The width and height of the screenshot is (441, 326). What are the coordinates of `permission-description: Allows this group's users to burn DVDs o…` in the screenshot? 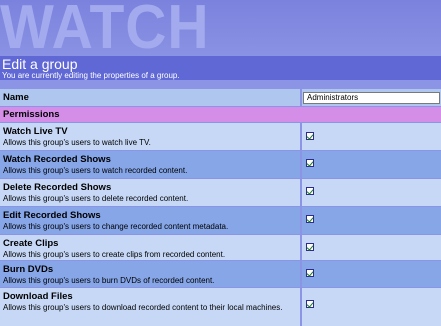 It's located at (109, 280).